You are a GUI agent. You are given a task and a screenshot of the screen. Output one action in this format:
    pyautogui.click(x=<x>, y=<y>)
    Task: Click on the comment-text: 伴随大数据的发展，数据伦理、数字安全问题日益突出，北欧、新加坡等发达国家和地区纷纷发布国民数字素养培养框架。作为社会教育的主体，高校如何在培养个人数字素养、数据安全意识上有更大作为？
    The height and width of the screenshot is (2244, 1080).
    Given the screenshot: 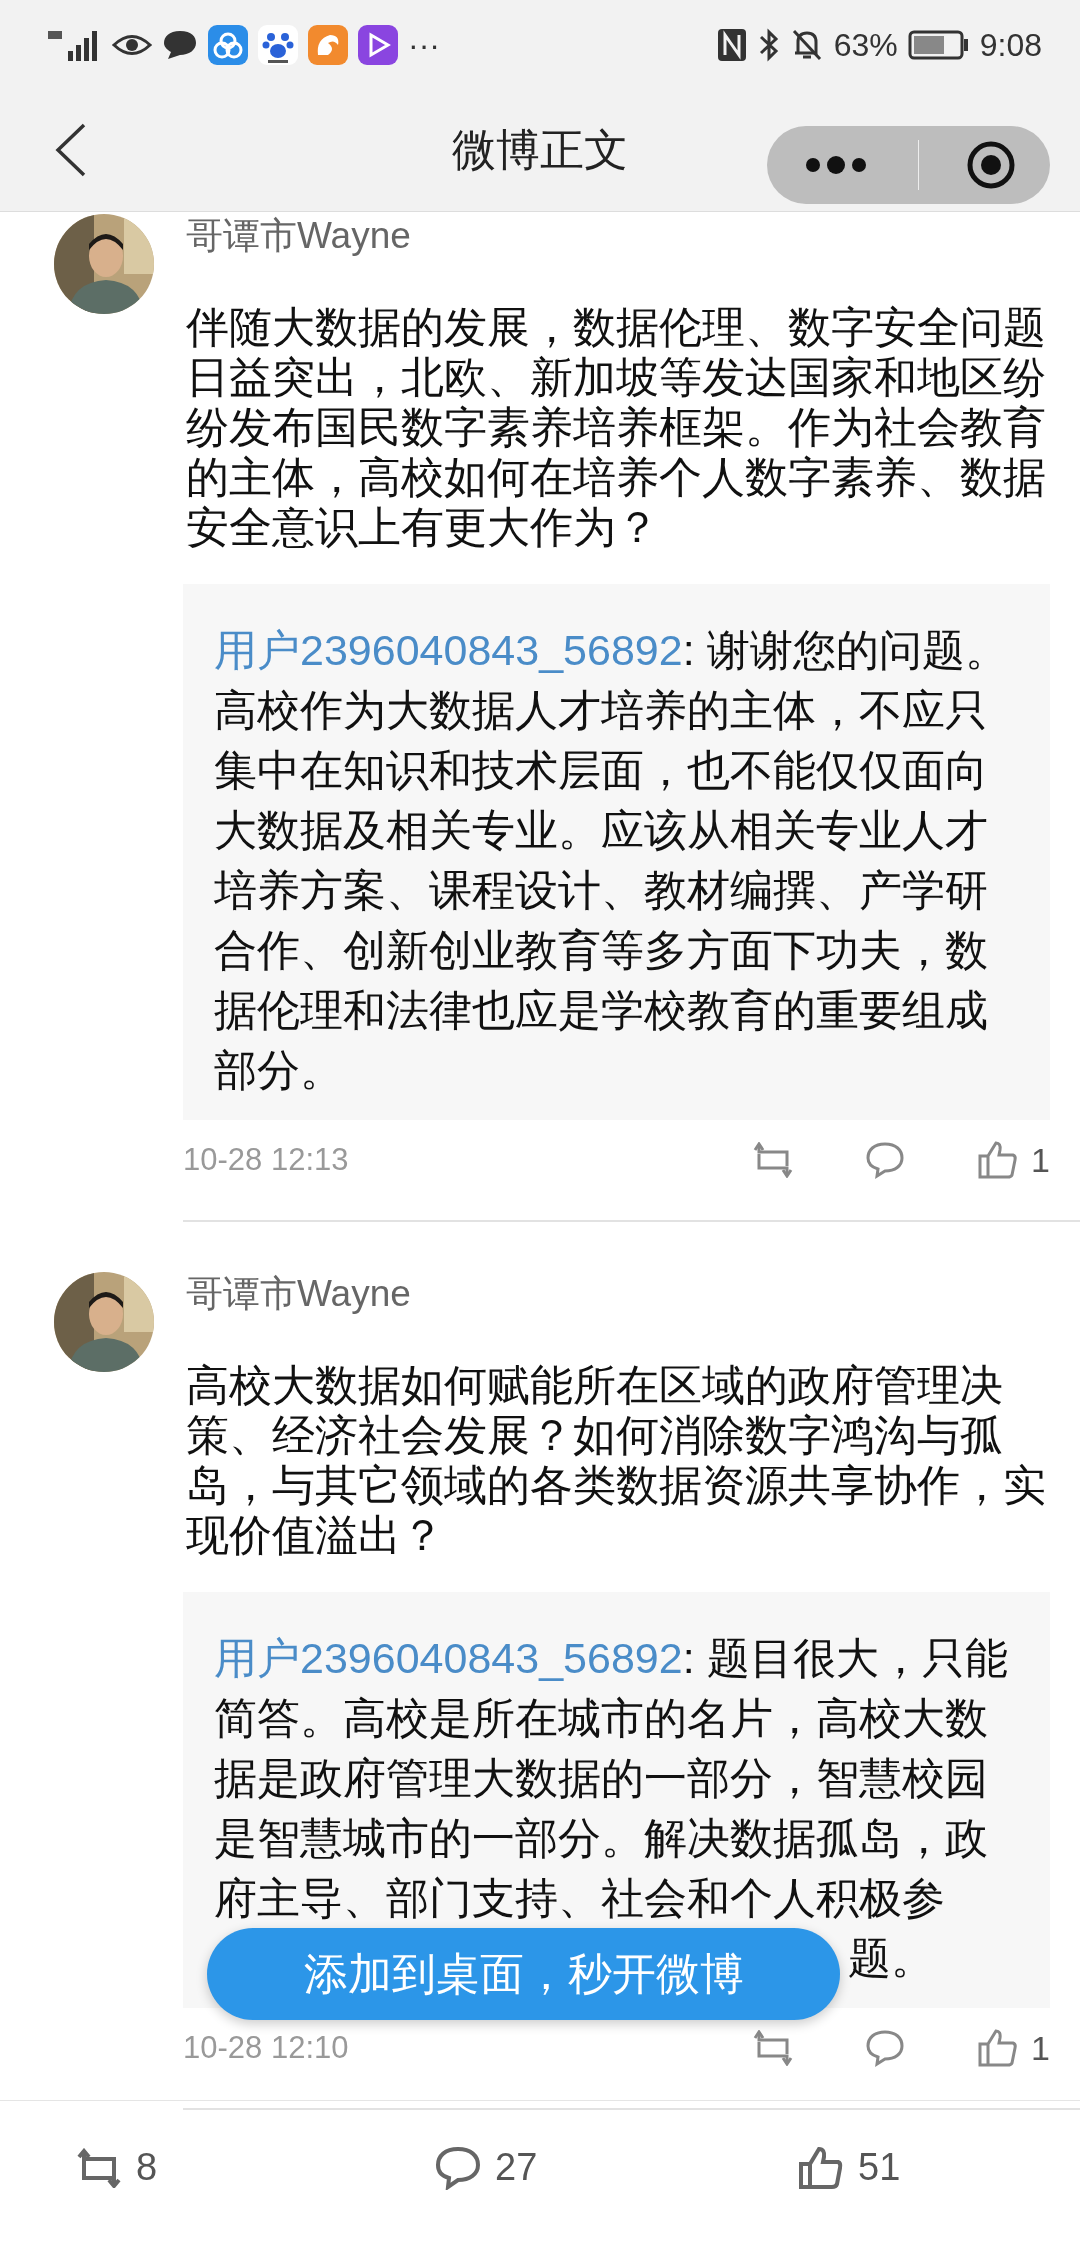 What is the action you would take?
    pyautogui.click(x=616, y=427)
    